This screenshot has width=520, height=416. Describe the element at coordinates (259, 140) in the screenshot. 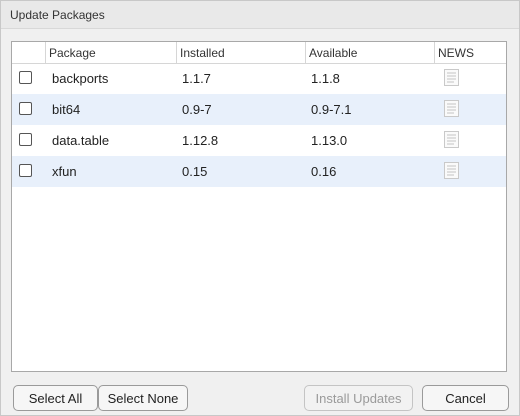

I see `table-row: data.table 1.12.8 1.13.0` at that location.